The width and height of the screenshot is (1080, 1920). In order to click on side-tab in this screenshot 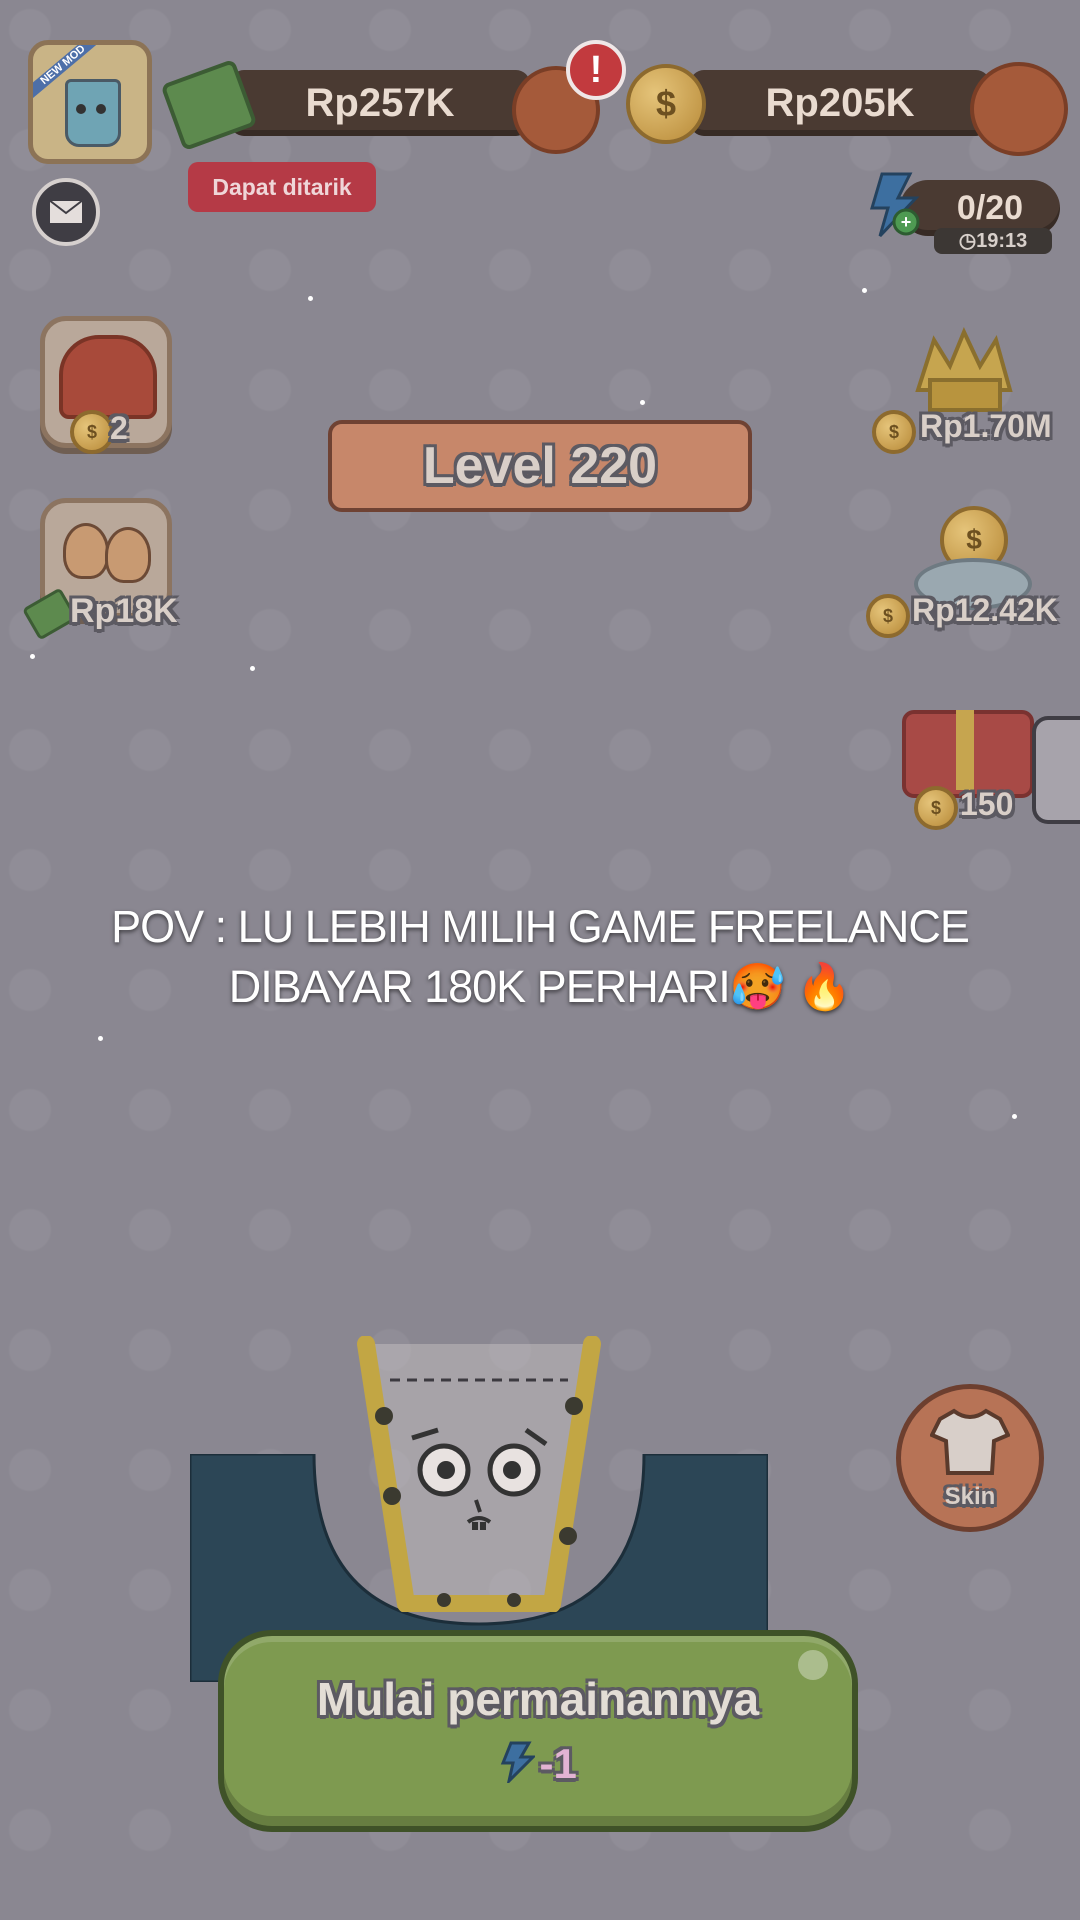, I will do `click(1056, 770)`.